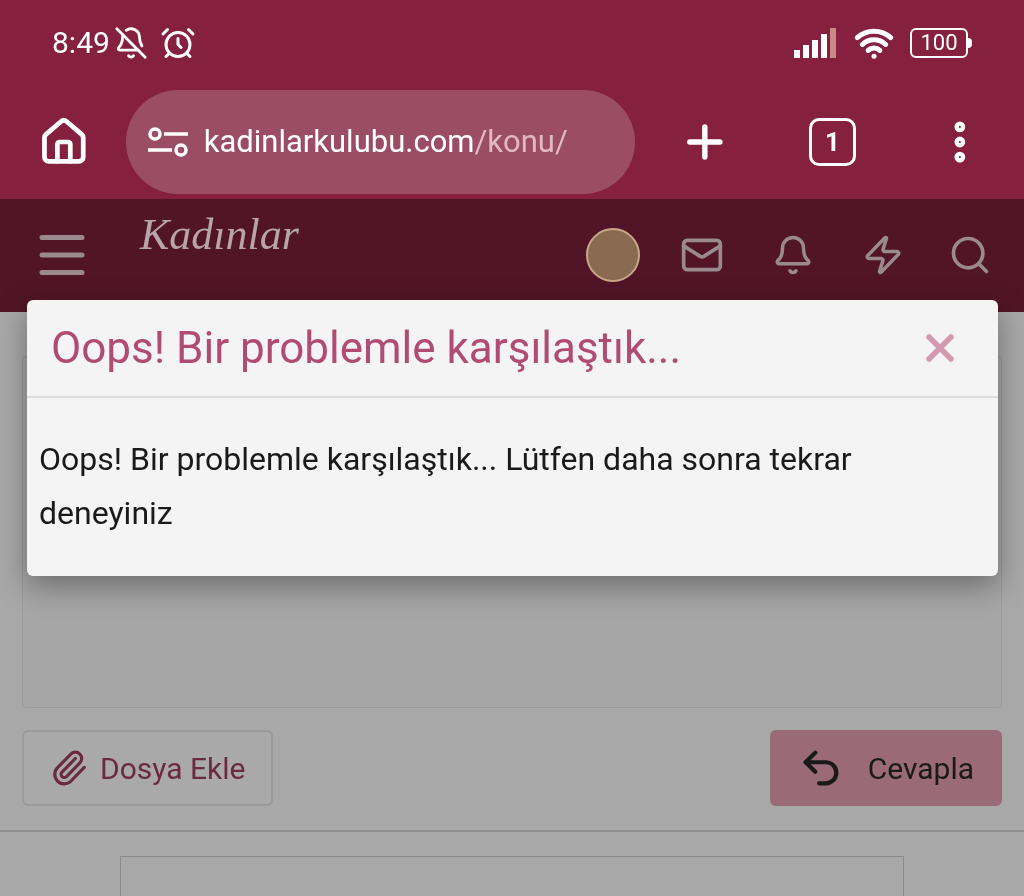 Image resolution: width=1024 pixels, height=896 pixels. I want to click on bell-off-icon, so click(130, 42).